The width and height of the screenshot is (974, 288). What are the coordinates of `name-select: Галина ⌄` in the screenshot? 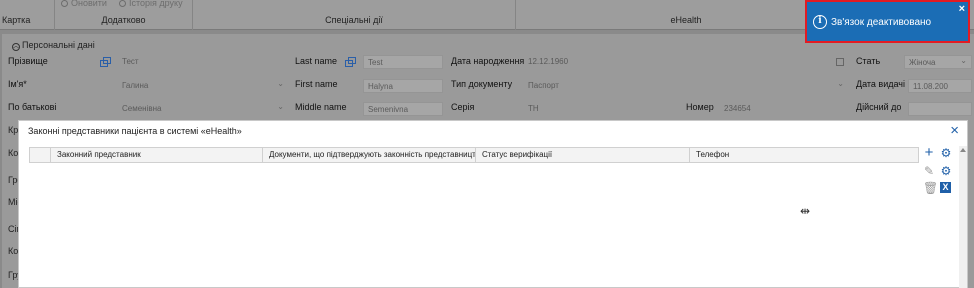 It's located at (203, 86).